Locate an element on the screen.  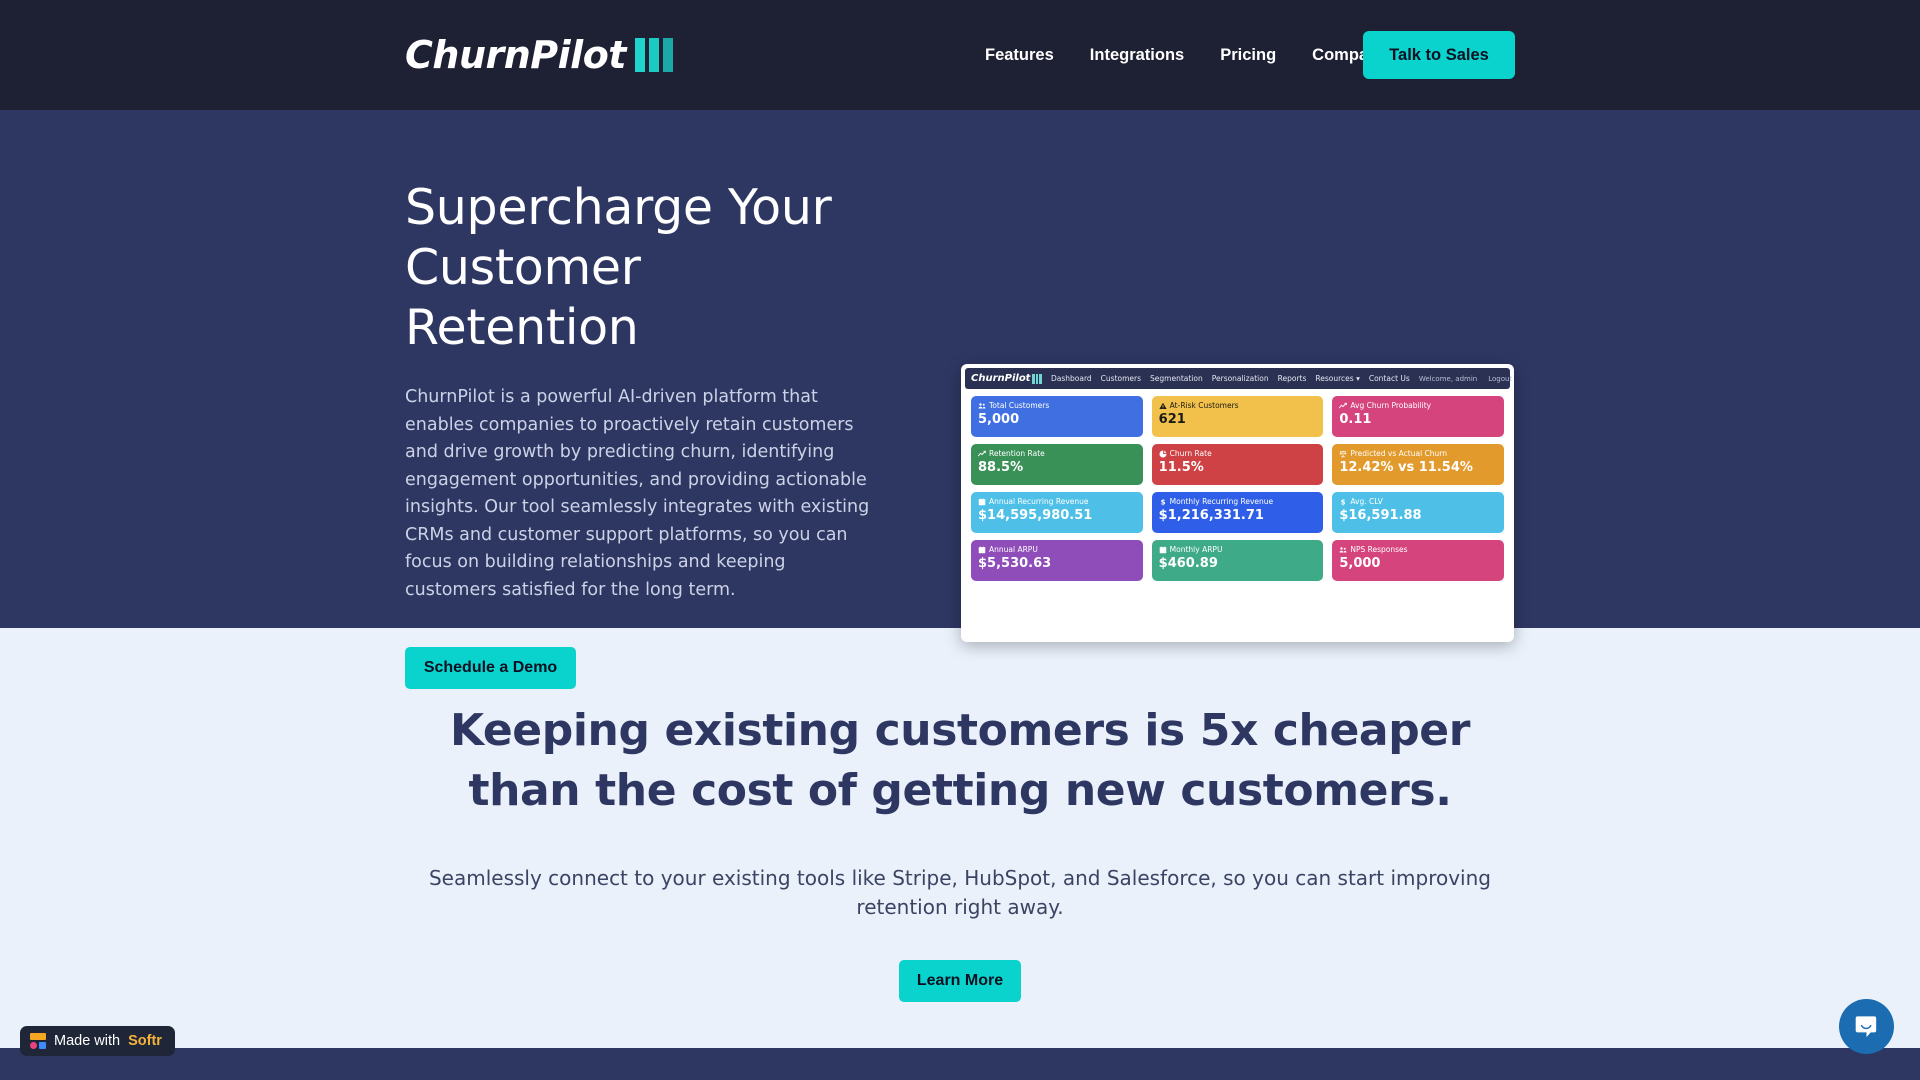
learn-more-button: Learn More is located at coordinates (960, 981).